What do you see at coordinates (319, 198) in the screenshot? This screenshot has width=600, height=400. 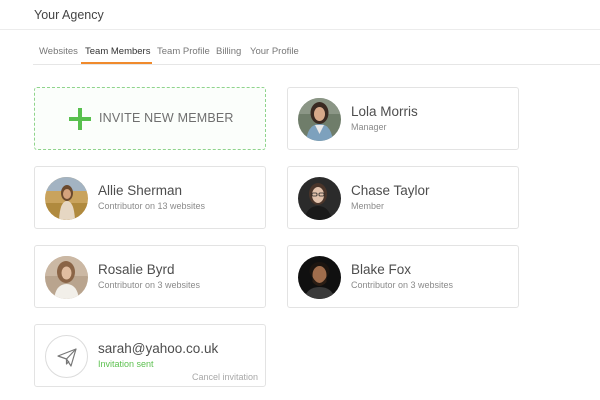 I see `avatar-chase-taylor-icon` at bounding box center [319, 198].